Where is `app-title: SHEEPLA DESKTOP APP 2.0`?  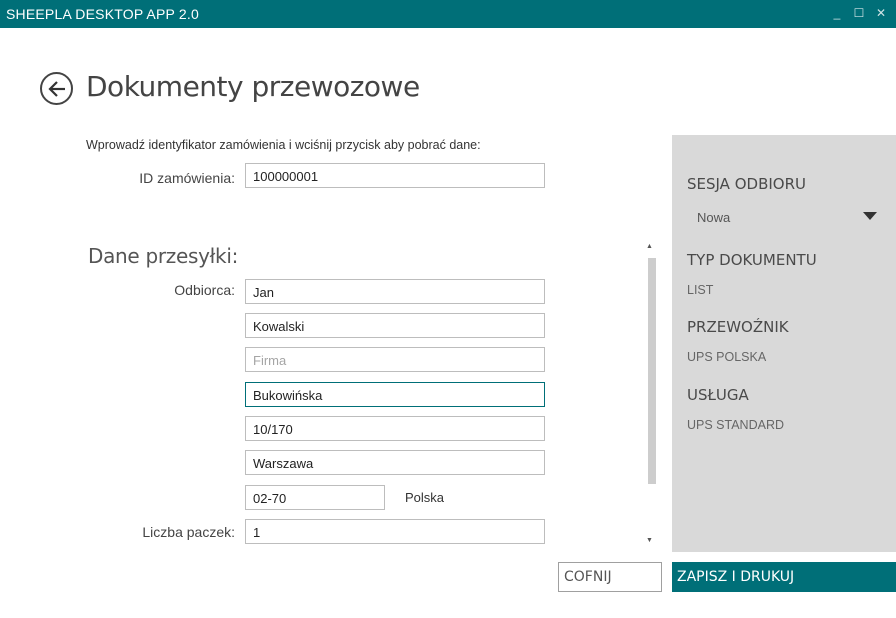
app-title: SHEEPLA DESKTOP APP 2.0 is located at coordinates (102, 14).